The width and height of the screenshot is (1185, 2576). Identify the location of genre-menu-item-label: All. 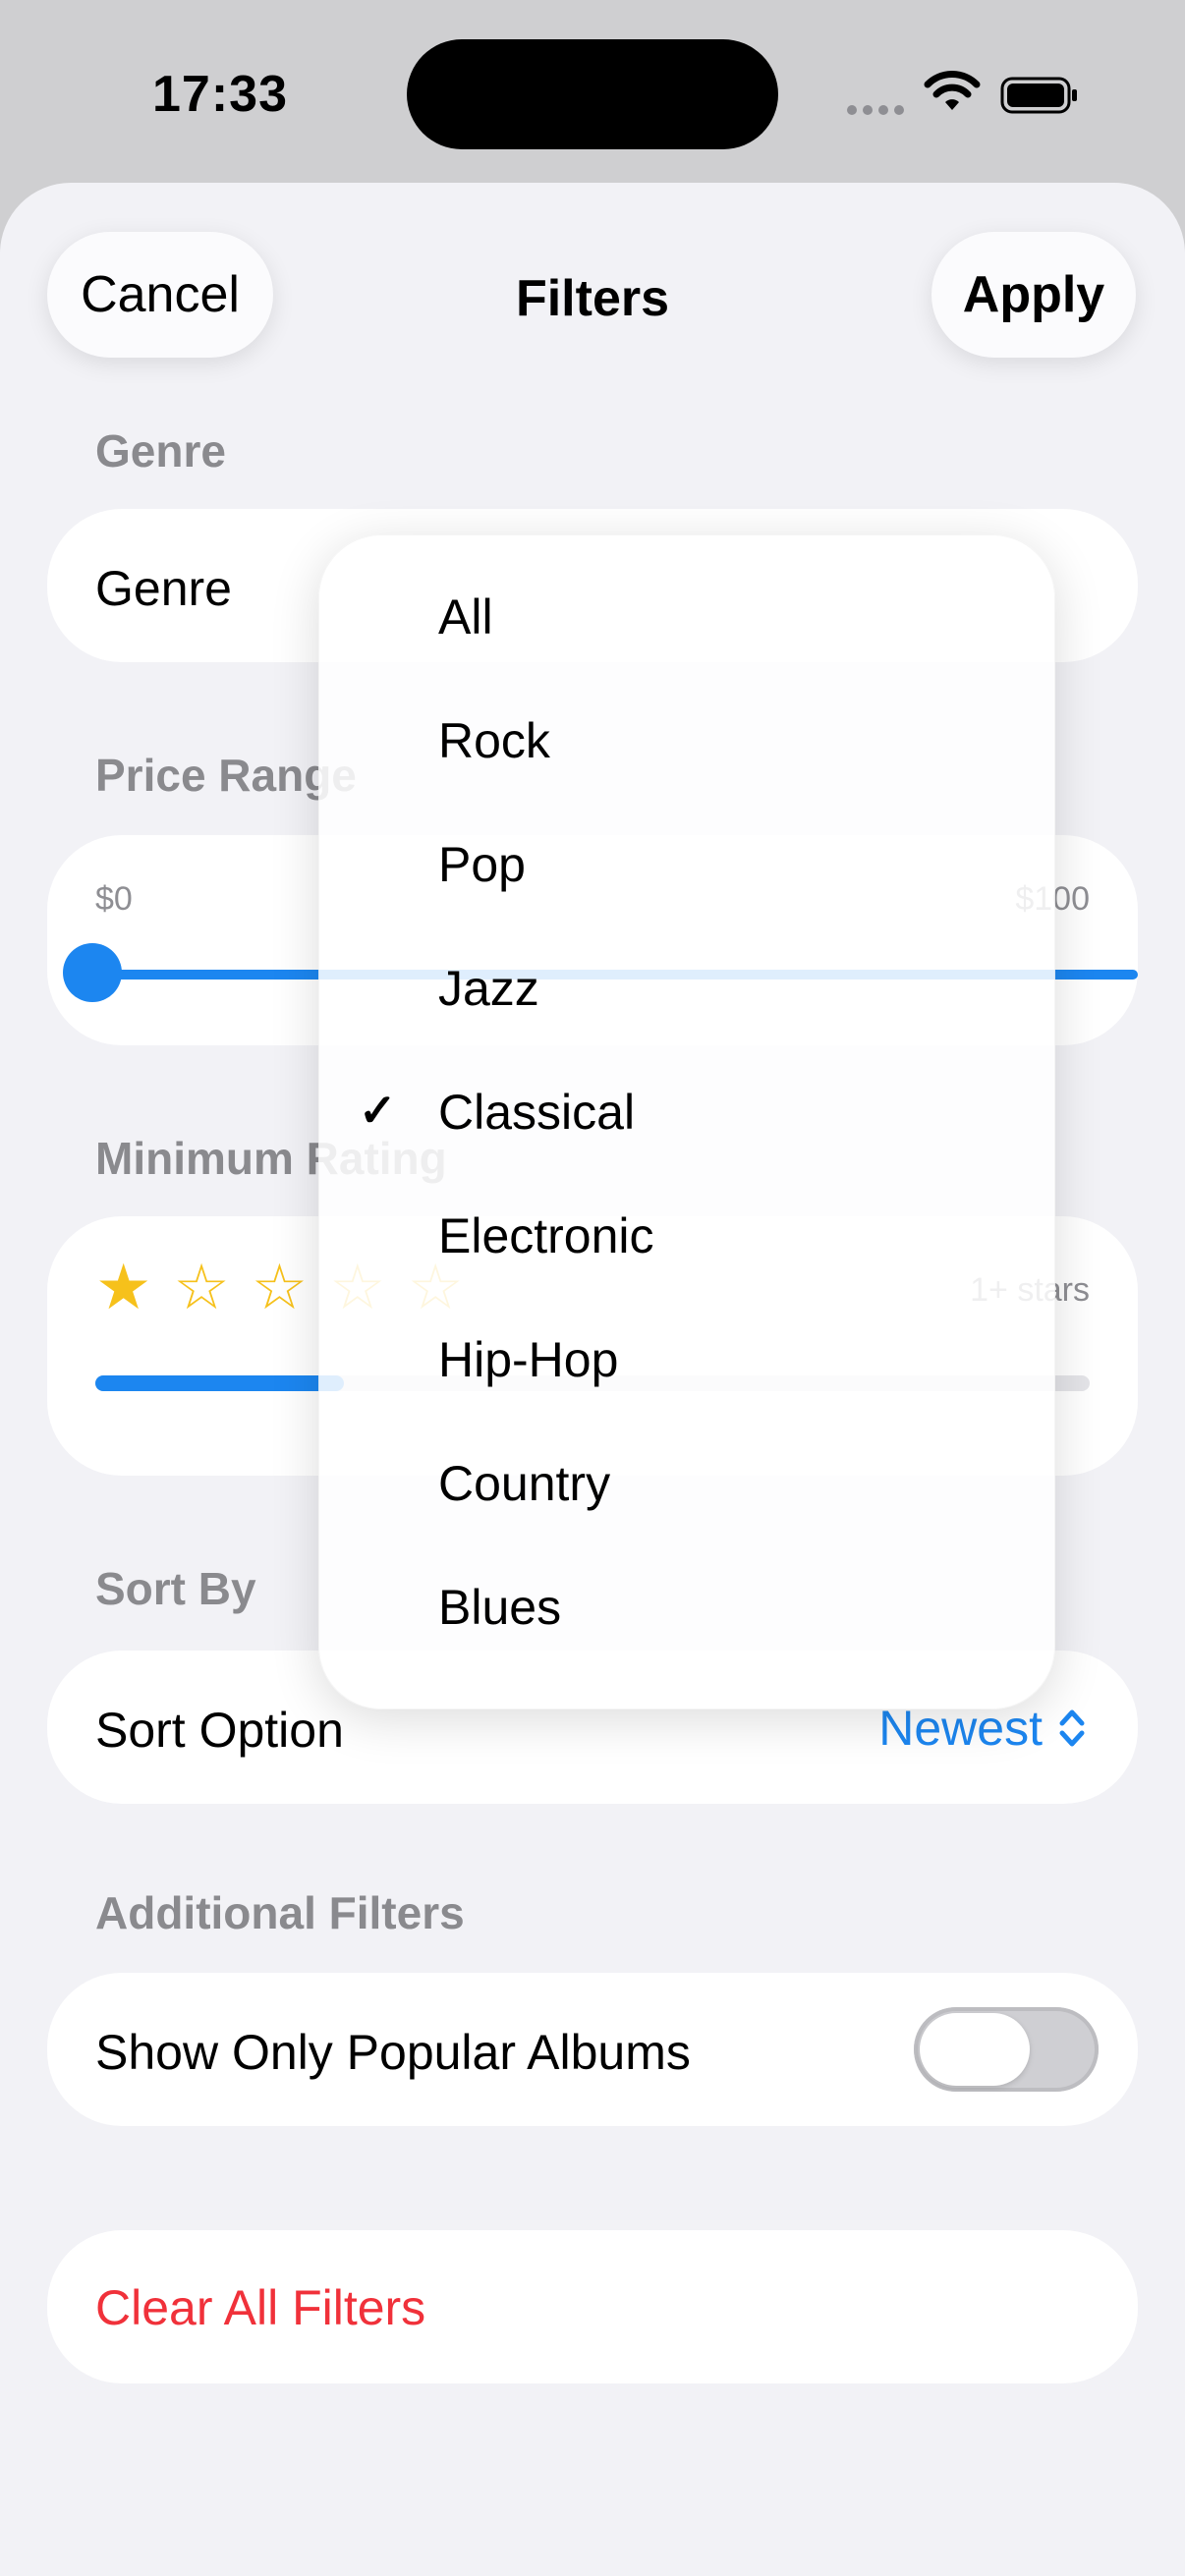
(466, 616).